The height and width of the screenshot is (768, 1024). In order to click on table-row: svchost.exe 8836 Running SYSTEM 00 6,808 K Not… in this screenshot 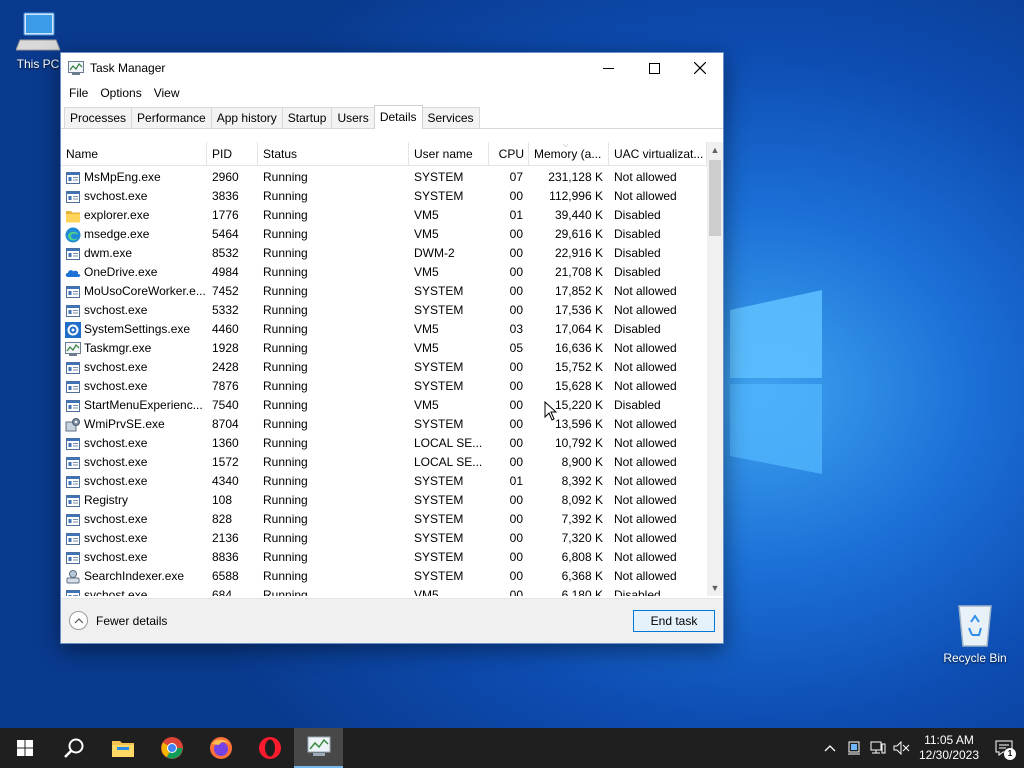, I will do `click(384, 557)`.